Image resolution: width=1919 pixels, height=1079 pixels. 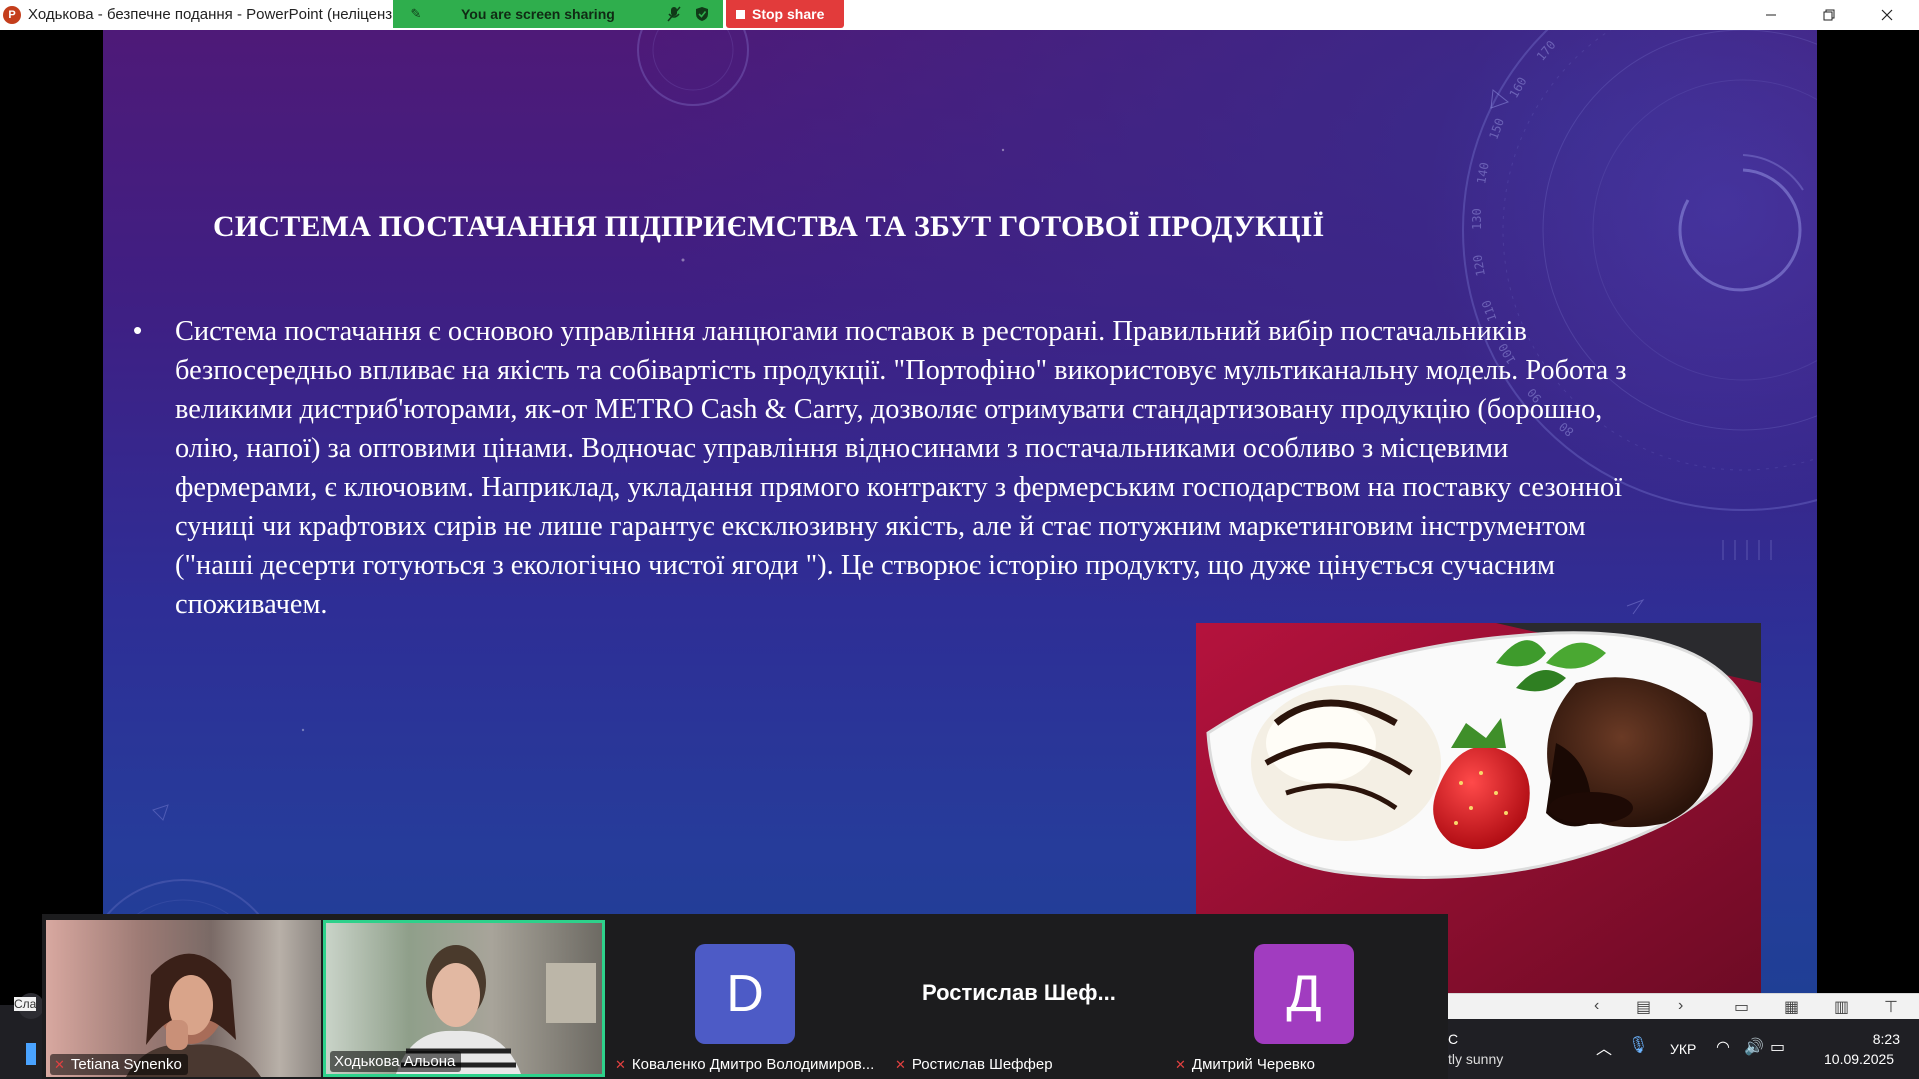 I want to click on participant-tile-hodkova: Ходькова Альона, so click(x=464, y=998).